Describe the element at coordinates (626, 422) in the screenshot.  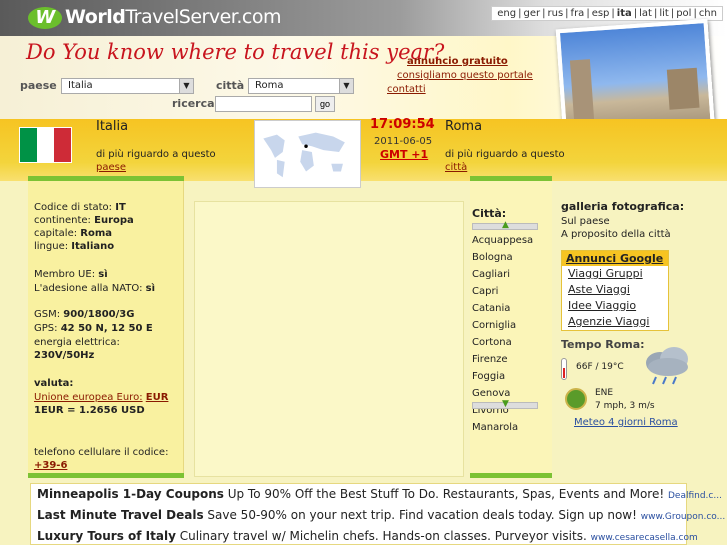
I see `forecast-link: Meteo 4 giorni Roma` at that location.